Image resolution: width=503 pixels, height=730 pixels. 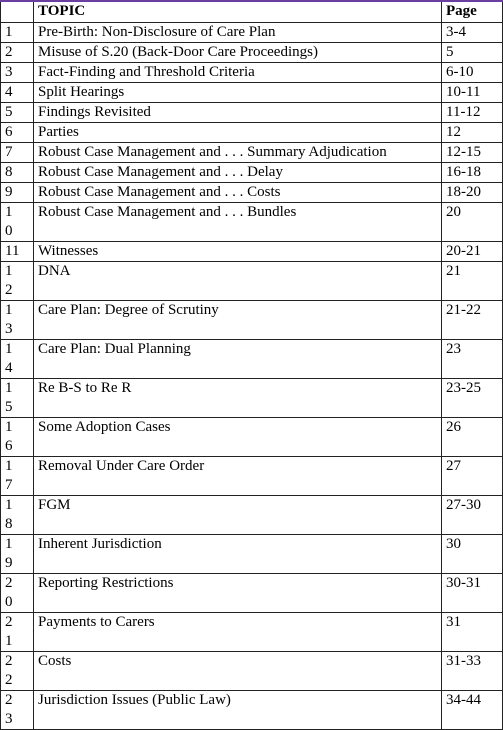 I want to click on row-page-cell: 20, so click(x=472, y=222).